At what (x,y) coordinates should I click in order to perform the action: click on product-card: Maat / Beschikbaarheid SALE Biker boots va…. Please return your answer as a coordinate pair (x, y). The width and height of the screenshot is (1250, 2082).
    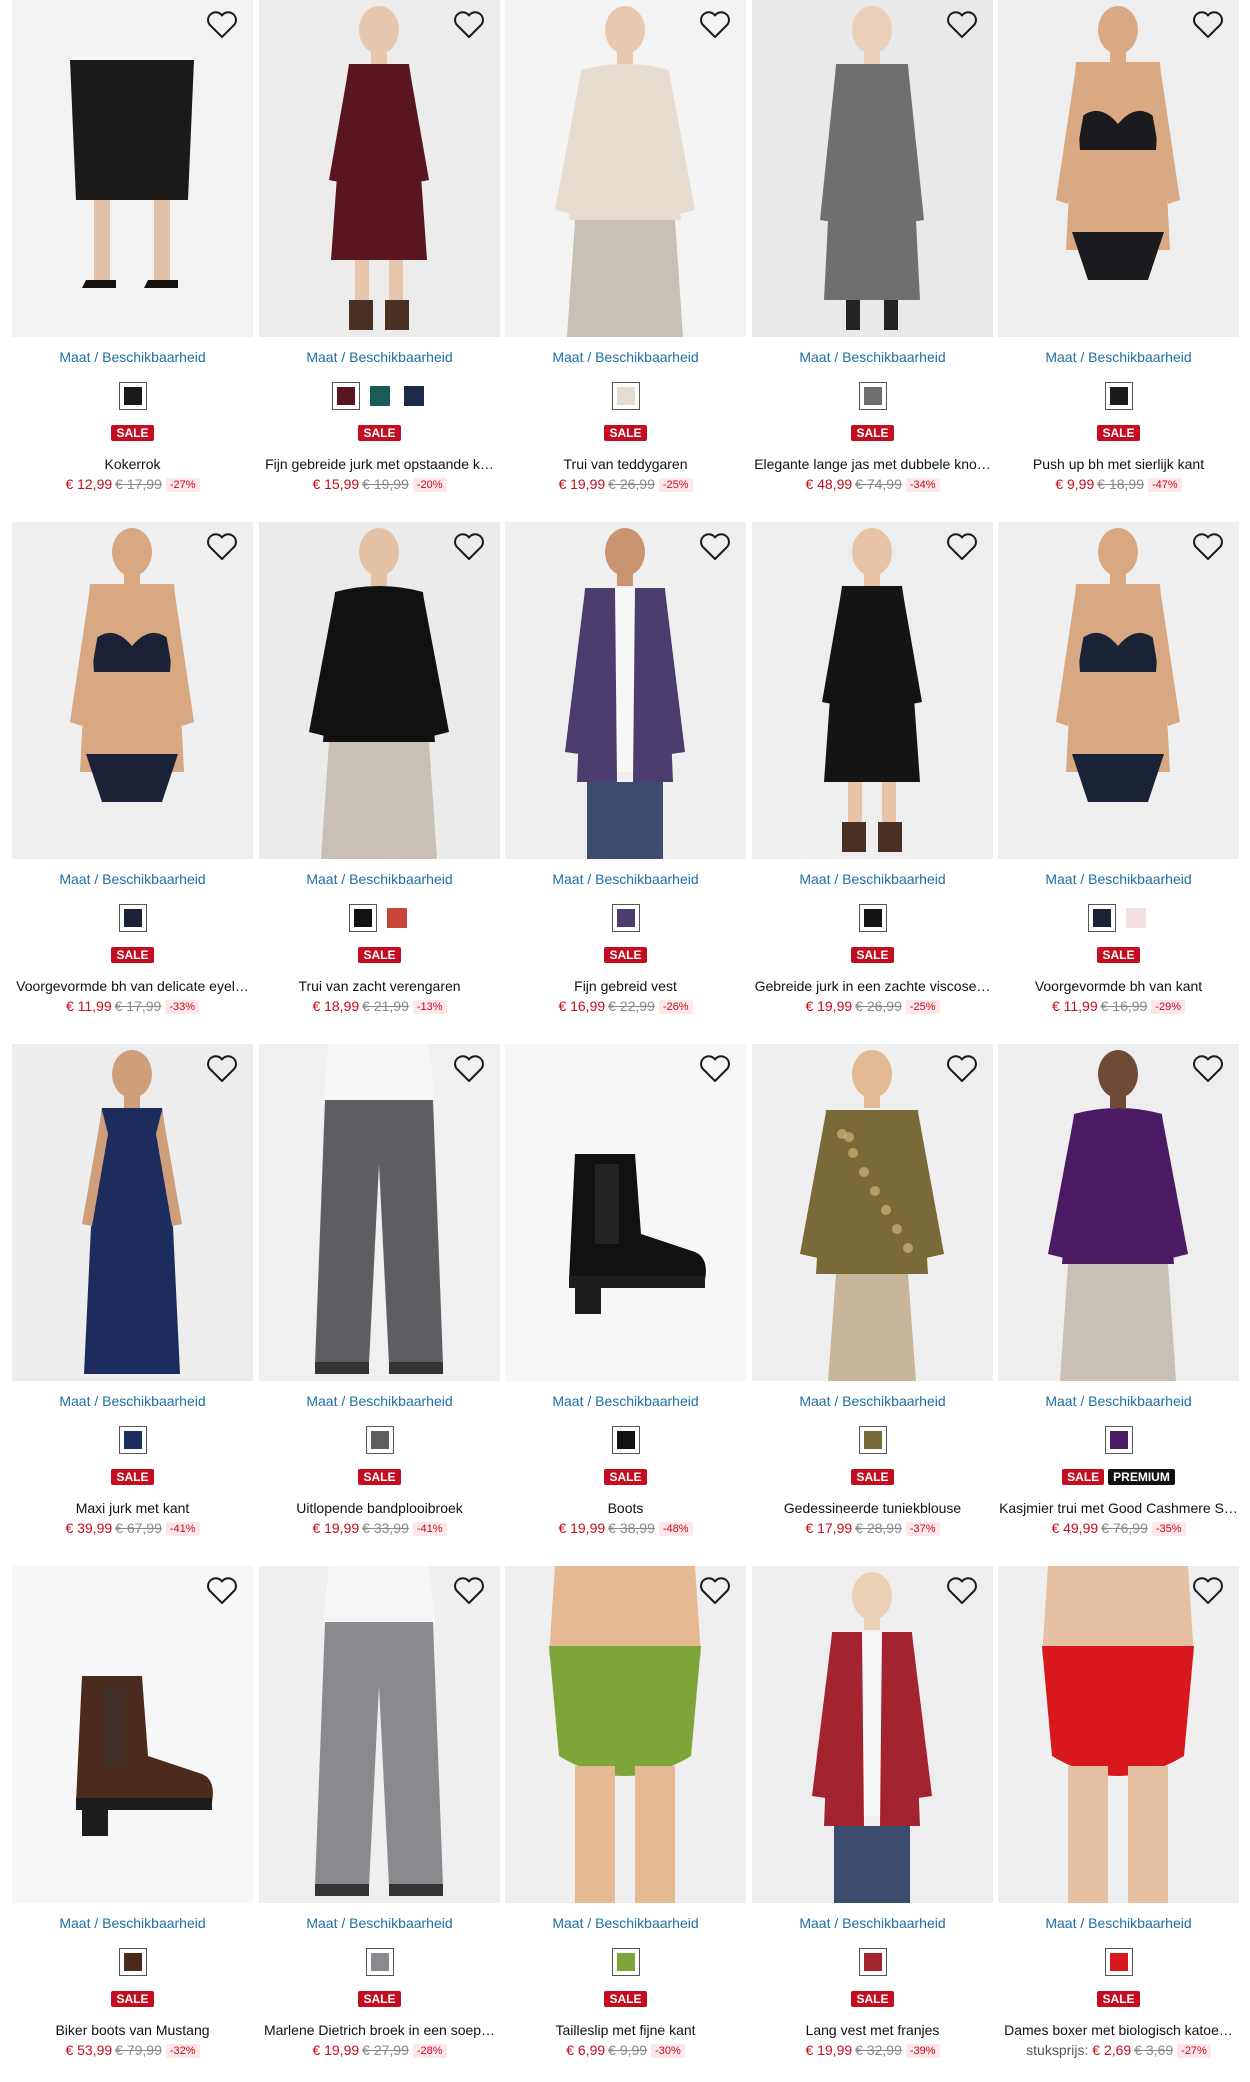
    Looking at the image, I should click on (132, 1821).